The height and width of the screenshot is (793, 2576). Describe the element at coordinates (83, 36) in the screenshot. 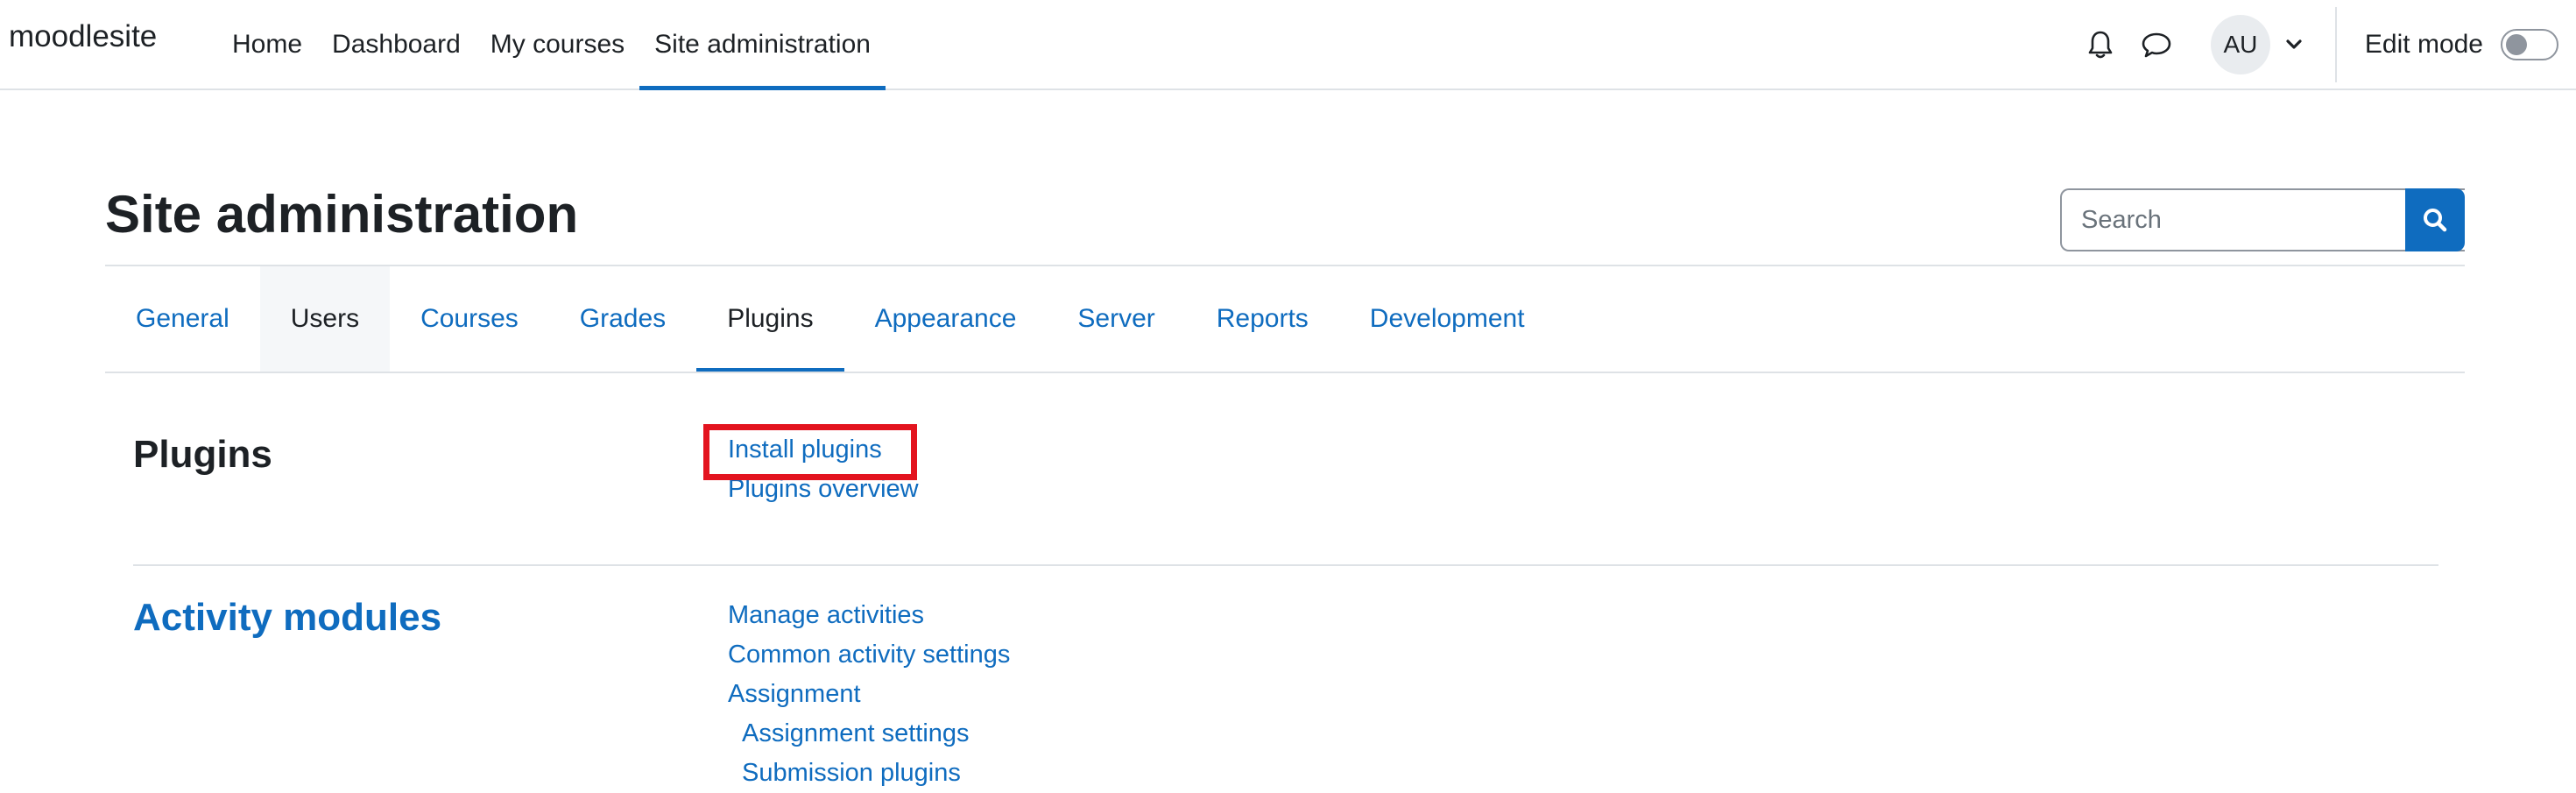

I see `site-brand: moodlesite` at that location.